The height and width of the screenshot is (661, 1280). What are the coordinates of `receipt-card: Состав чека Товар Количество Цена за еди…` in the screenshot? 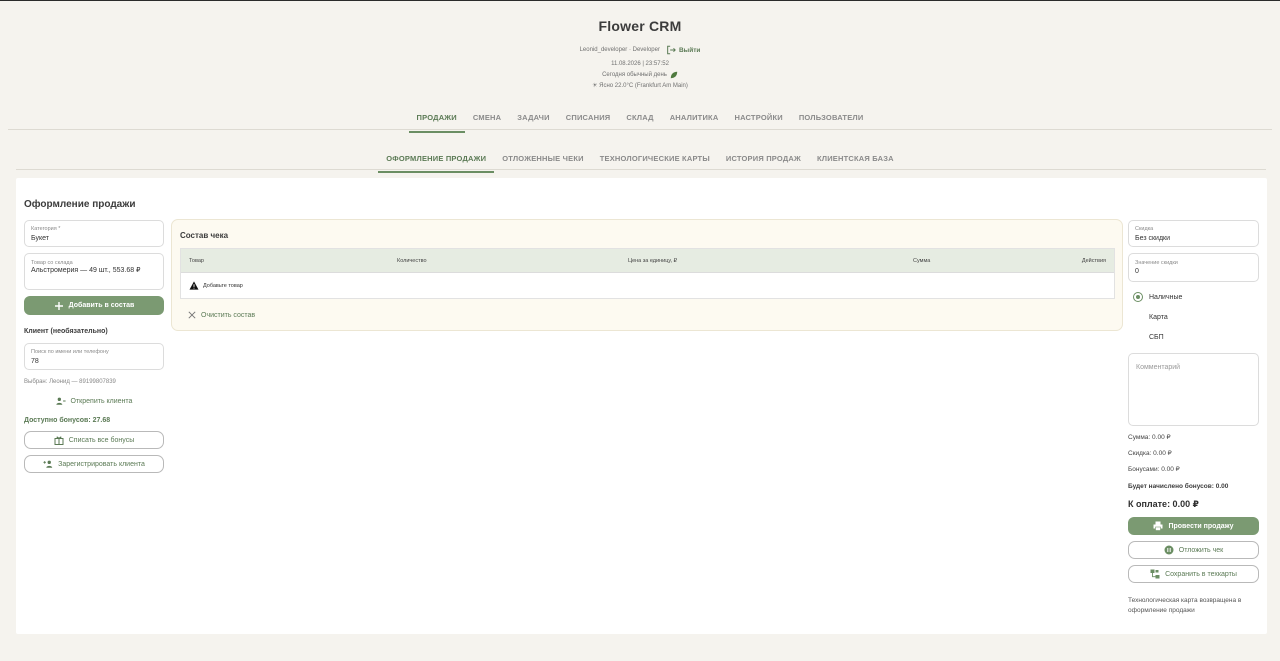 It's located at (647, 275).